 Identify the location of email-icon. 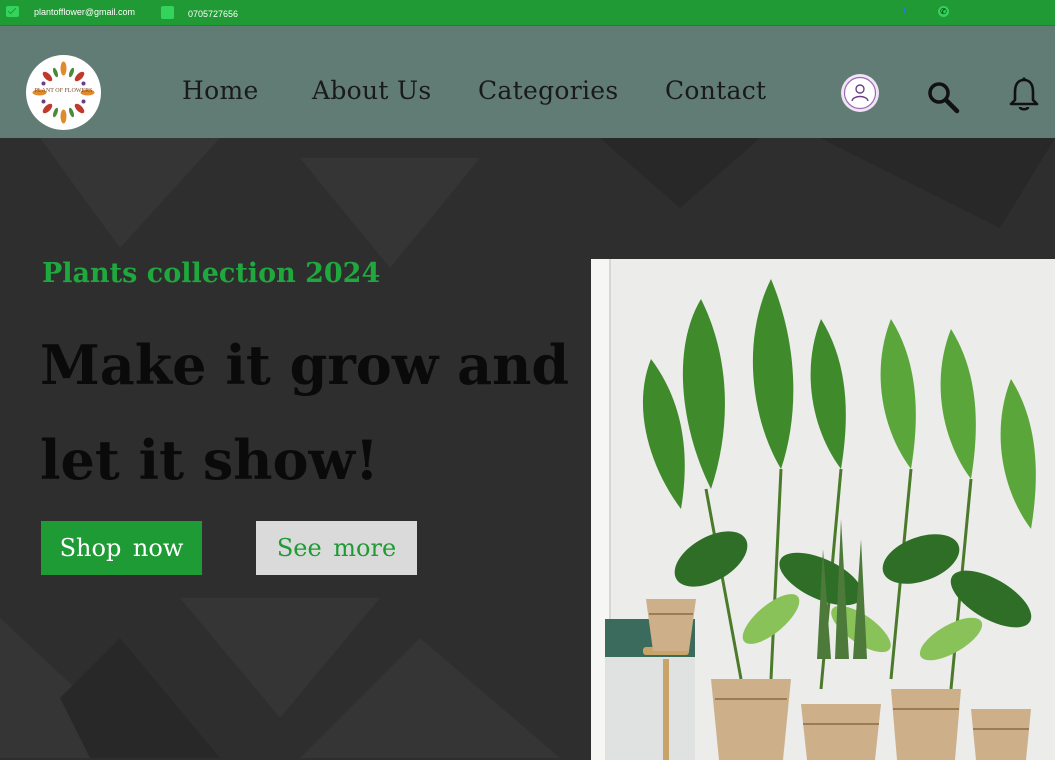
(12, 11).